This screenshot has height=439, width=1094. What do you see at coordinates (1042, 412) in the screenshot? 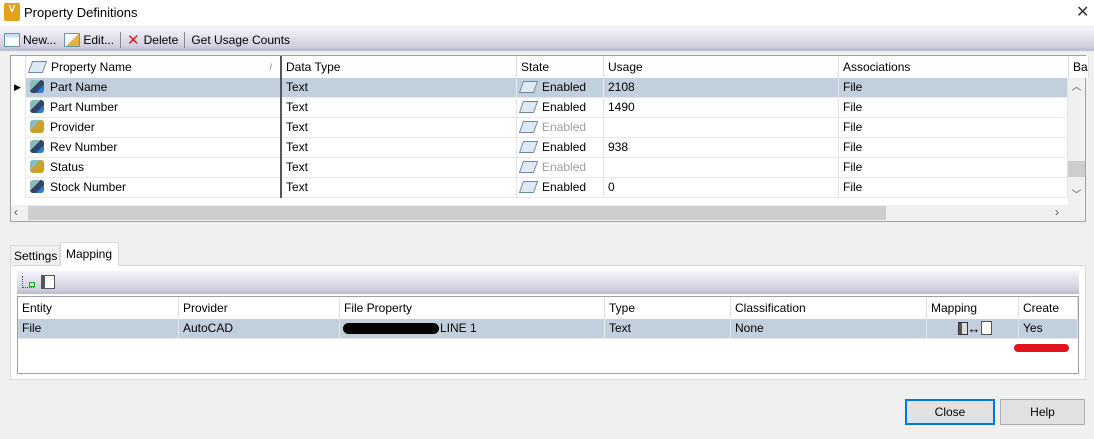
I see `help-button: Help` at bounding box center [1042, 412].